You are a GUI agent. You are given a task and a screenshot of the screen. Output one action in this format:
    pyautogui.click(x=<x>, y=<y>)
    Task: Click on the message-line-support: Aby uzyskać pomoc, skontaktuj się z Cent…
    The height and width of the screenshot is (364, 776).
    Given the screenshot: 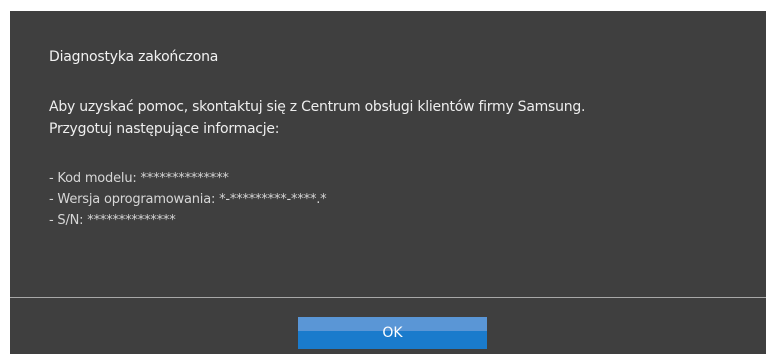 What is the action you would take?
    pyautogui.click(x=317, y=107)
    